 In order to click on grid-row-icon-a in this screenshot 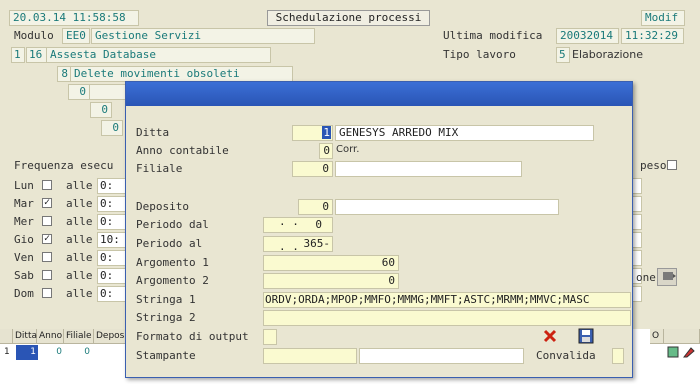, I will do `click(673, 352)`.